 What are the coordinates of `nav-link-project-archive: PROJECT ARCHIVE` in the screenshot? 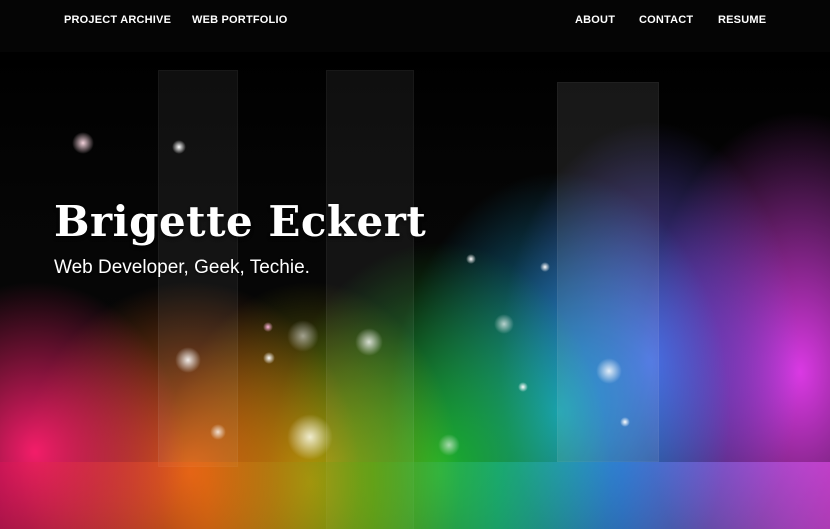 It's located at (117, 20).